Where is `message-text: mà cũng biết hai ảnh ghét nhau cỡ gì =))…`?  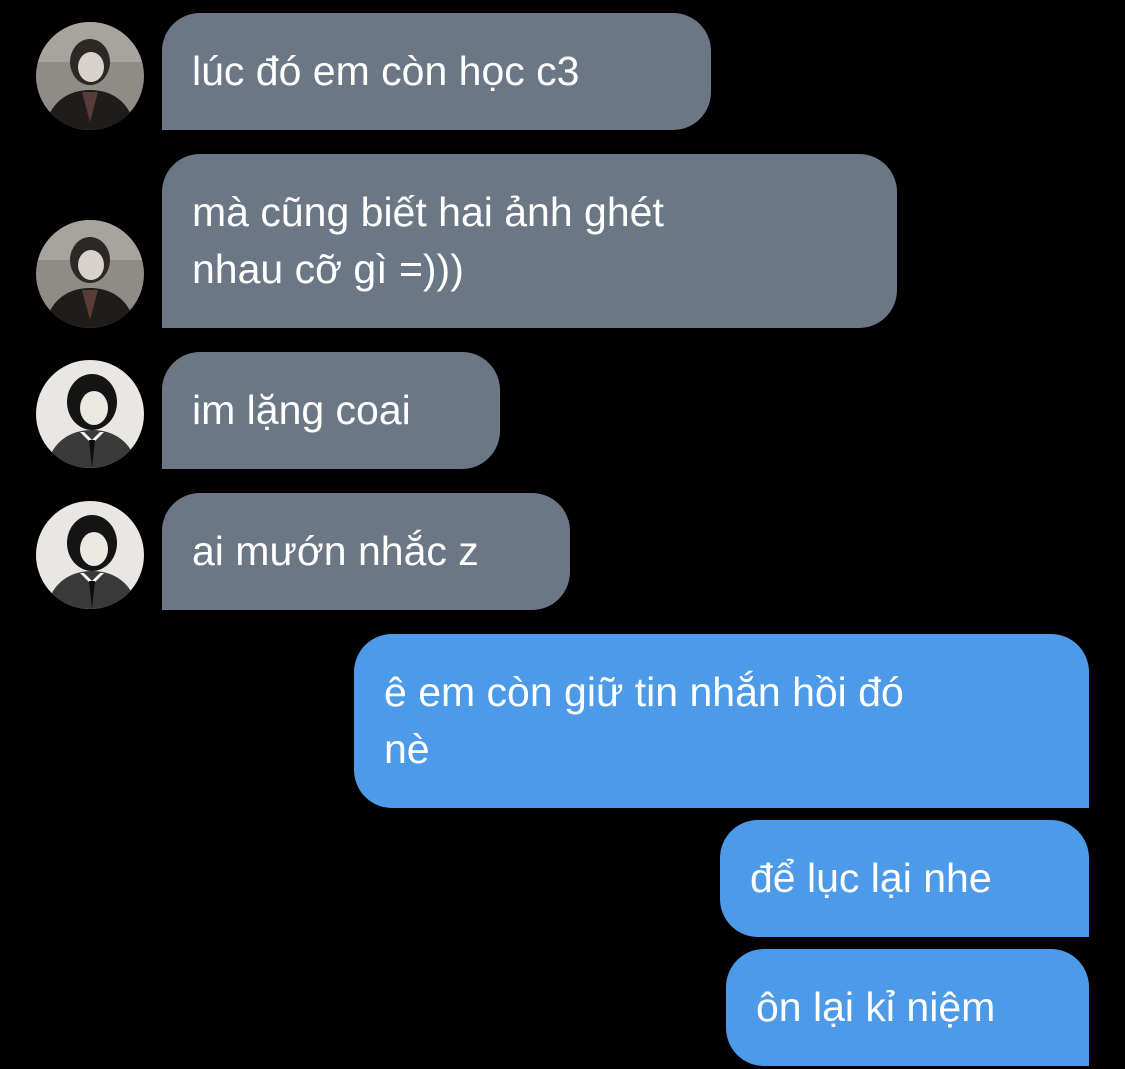
message-text: mà cũng biết hai ảnh ghét nhau cỡ gì =))… is located at coordinates (428, 240).